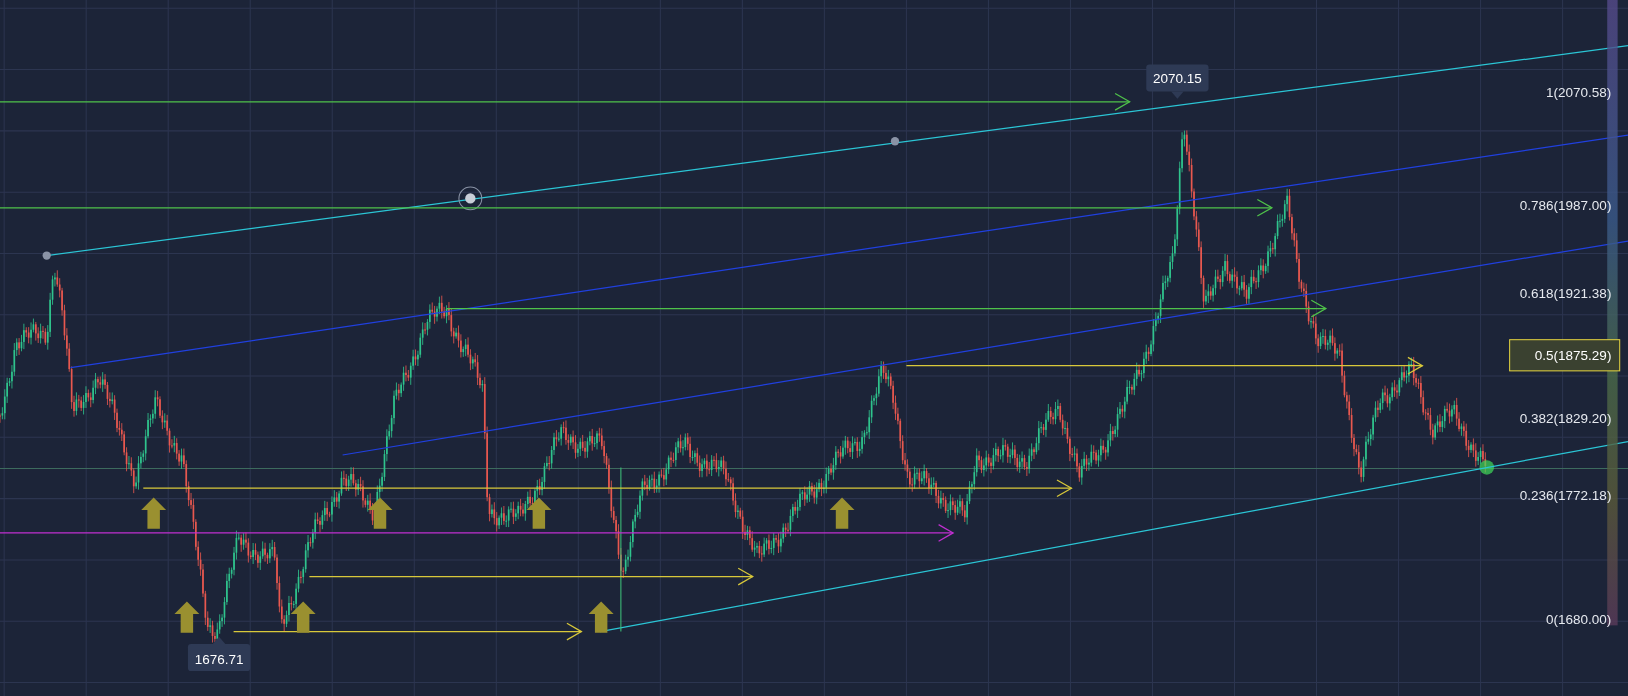 The width and height of the screenshot is (1628, 696). Describe the element at coordinates (1579, 92) in the screenshot. I see `level-label: 1(2070.58)` at that location.